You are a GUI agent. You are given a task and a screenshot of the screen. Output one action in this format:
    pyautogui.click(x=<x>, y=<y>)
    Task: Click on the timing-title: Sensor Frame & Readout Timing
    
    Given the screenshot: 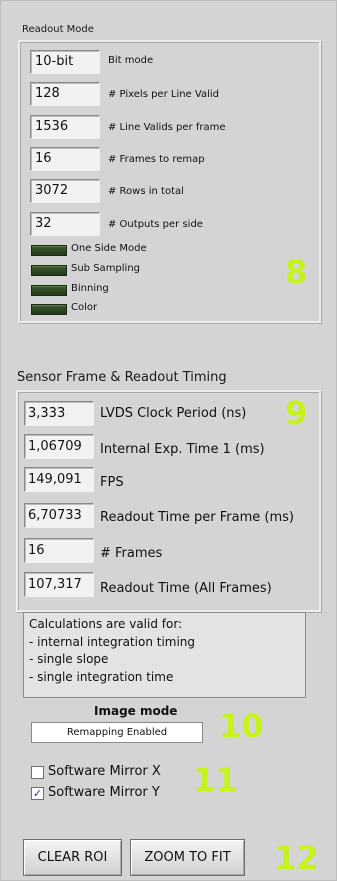 What is the action you would take?
    pyautogui.click(x=122, y=377)
    